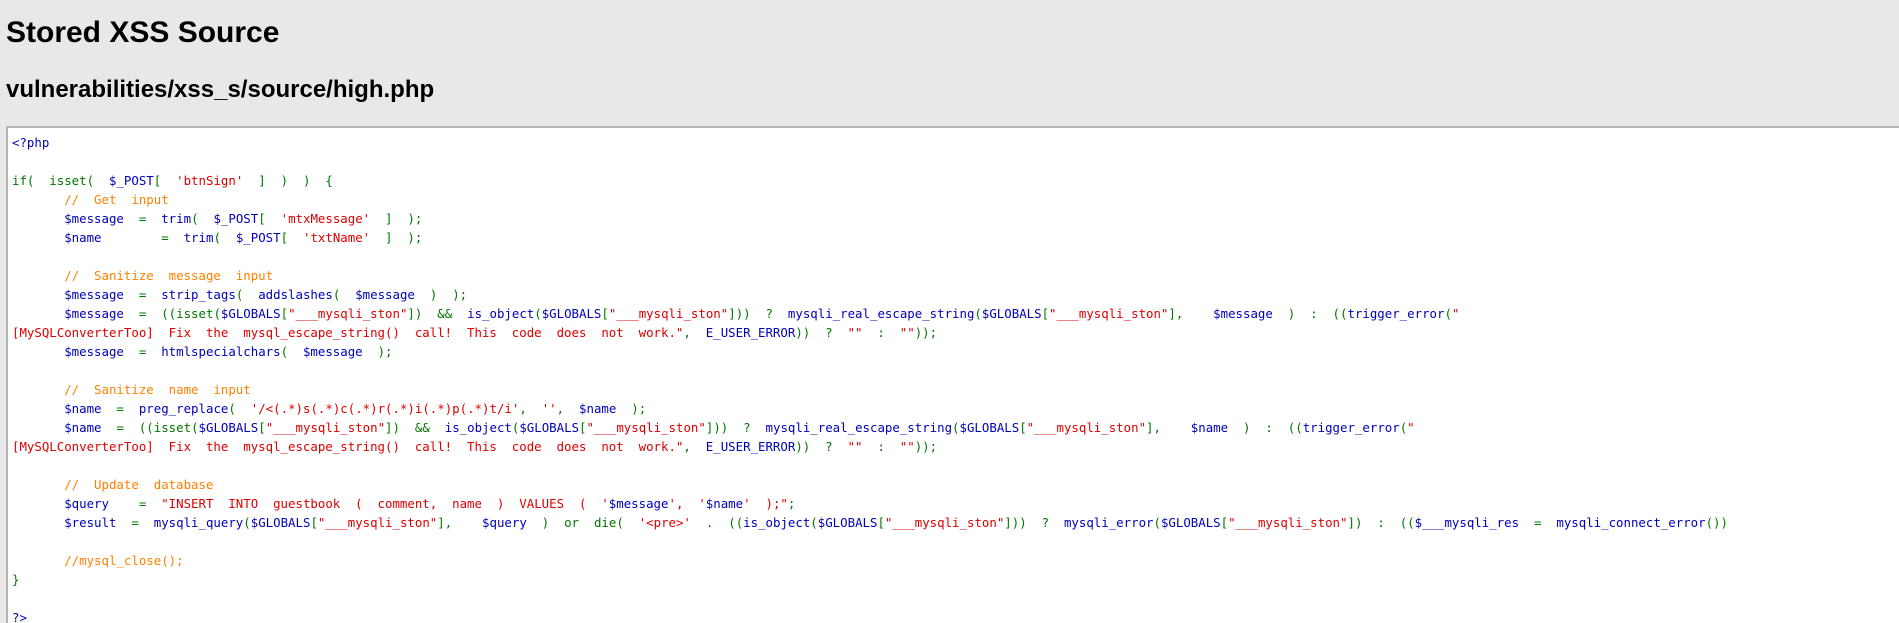 This screenshot has height=623, width=1899. Describe the element at coordinates (198, 522) in the screenshot. I see `code-token: mysqli_query` at that location.